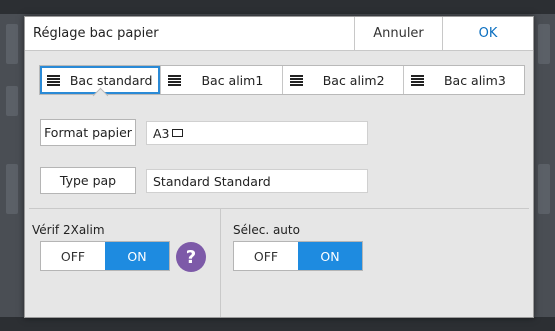  I want to click on tab-label: Bac alim3, so click(474, 80).